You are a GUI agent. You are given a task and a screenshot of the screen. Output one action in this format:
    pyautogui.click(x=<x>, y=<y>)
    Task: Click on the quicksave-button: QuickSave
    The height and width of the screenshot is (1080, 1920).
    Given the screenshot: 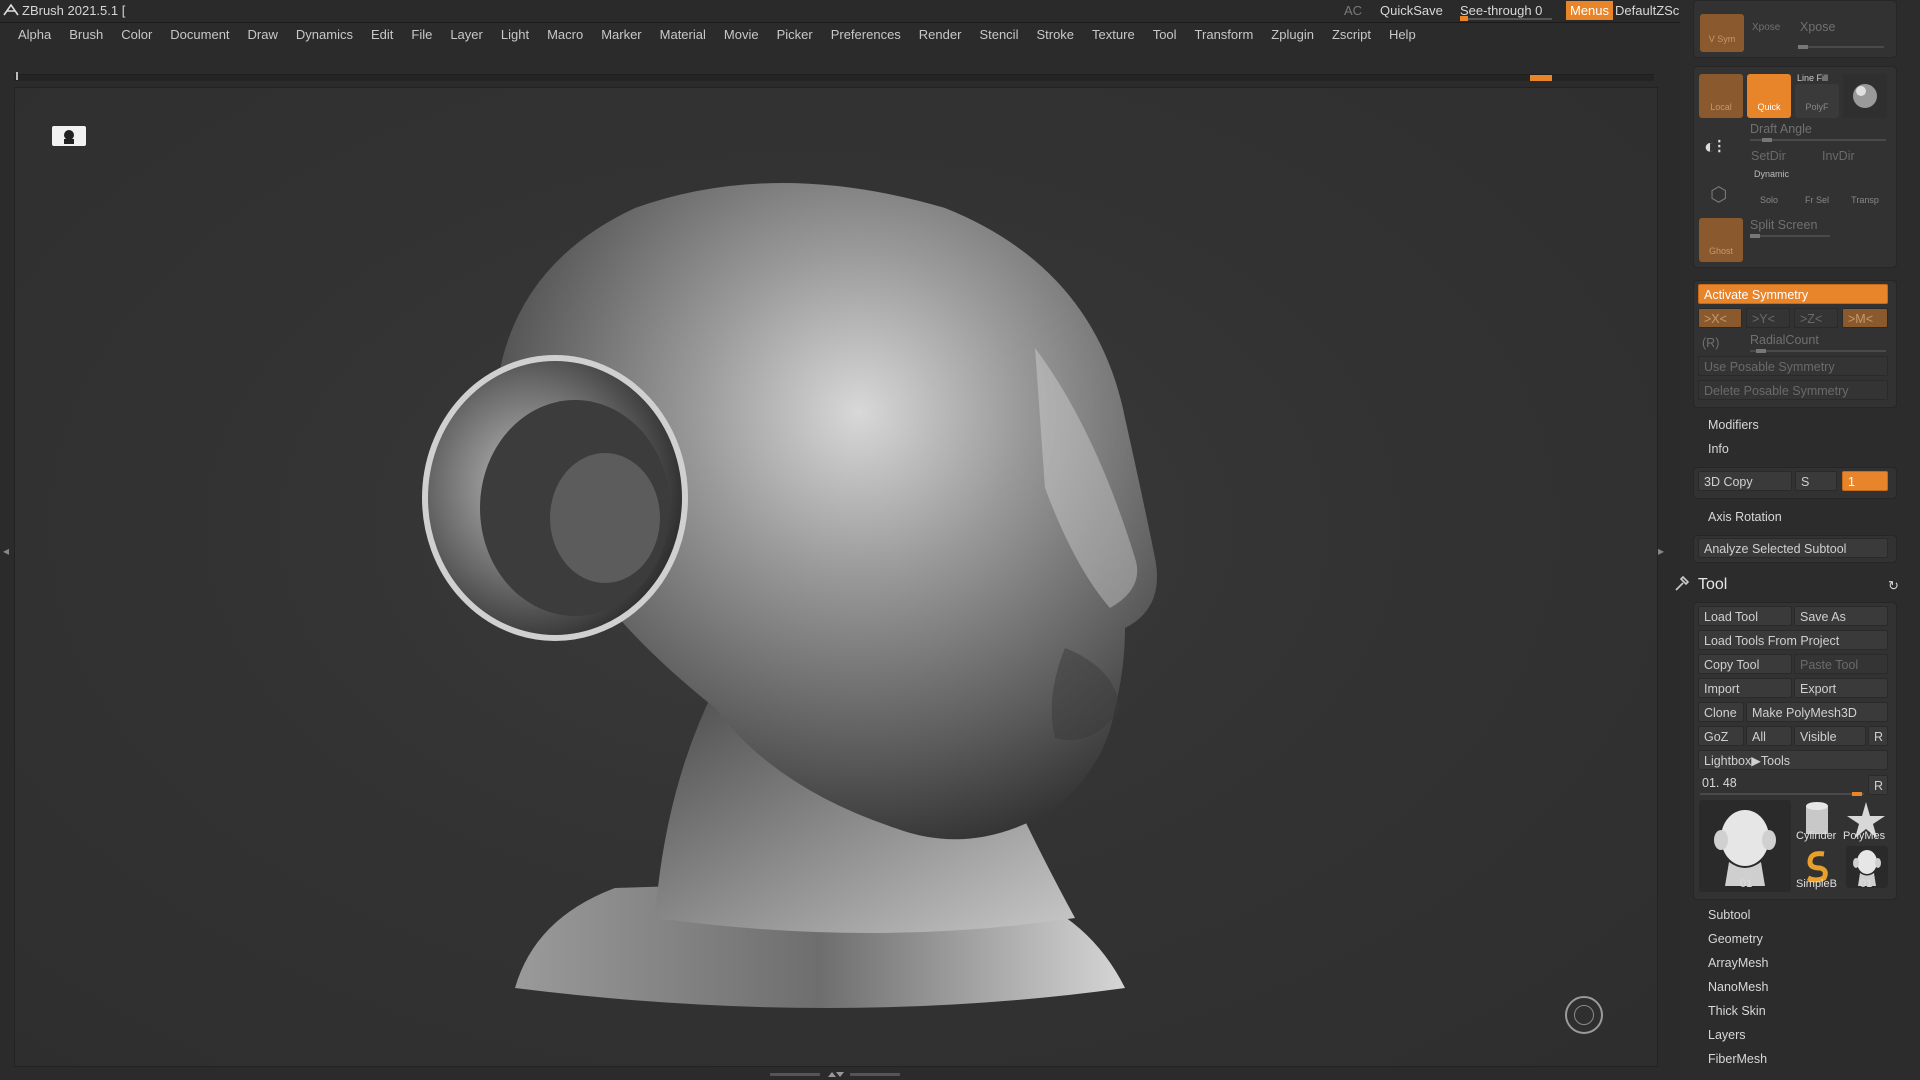 What is the action you would take?
    pyautogui.click(x=1411, y=10)
    